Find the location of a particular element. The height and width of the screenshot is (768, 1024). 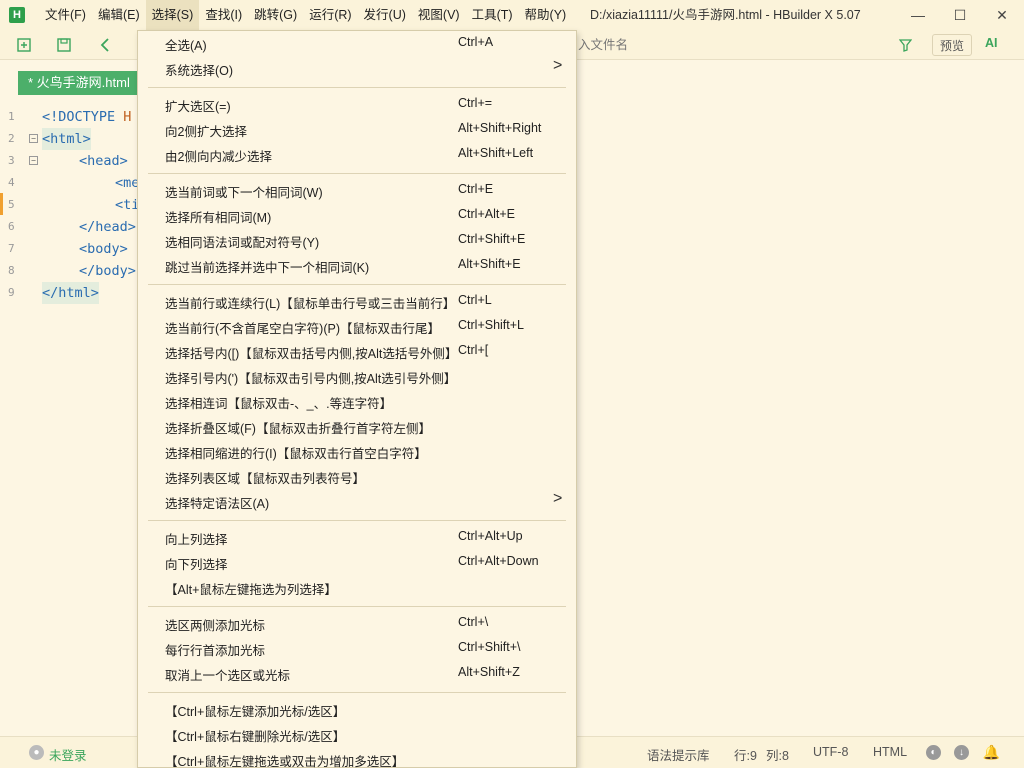

filter-icon is located at coordinates (905, 45).